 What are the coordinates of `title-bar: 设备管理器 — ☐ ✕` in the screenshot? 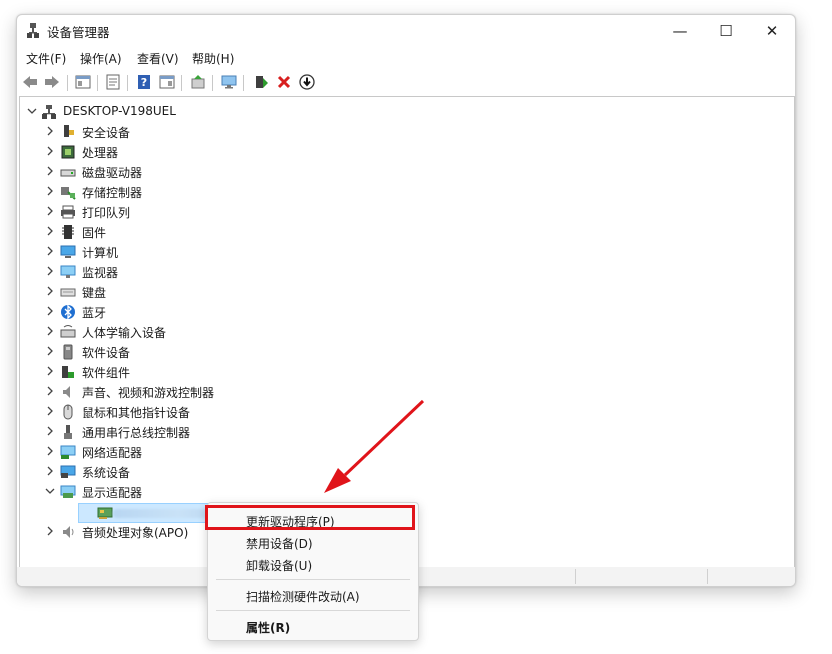 It's located at (406, 31).